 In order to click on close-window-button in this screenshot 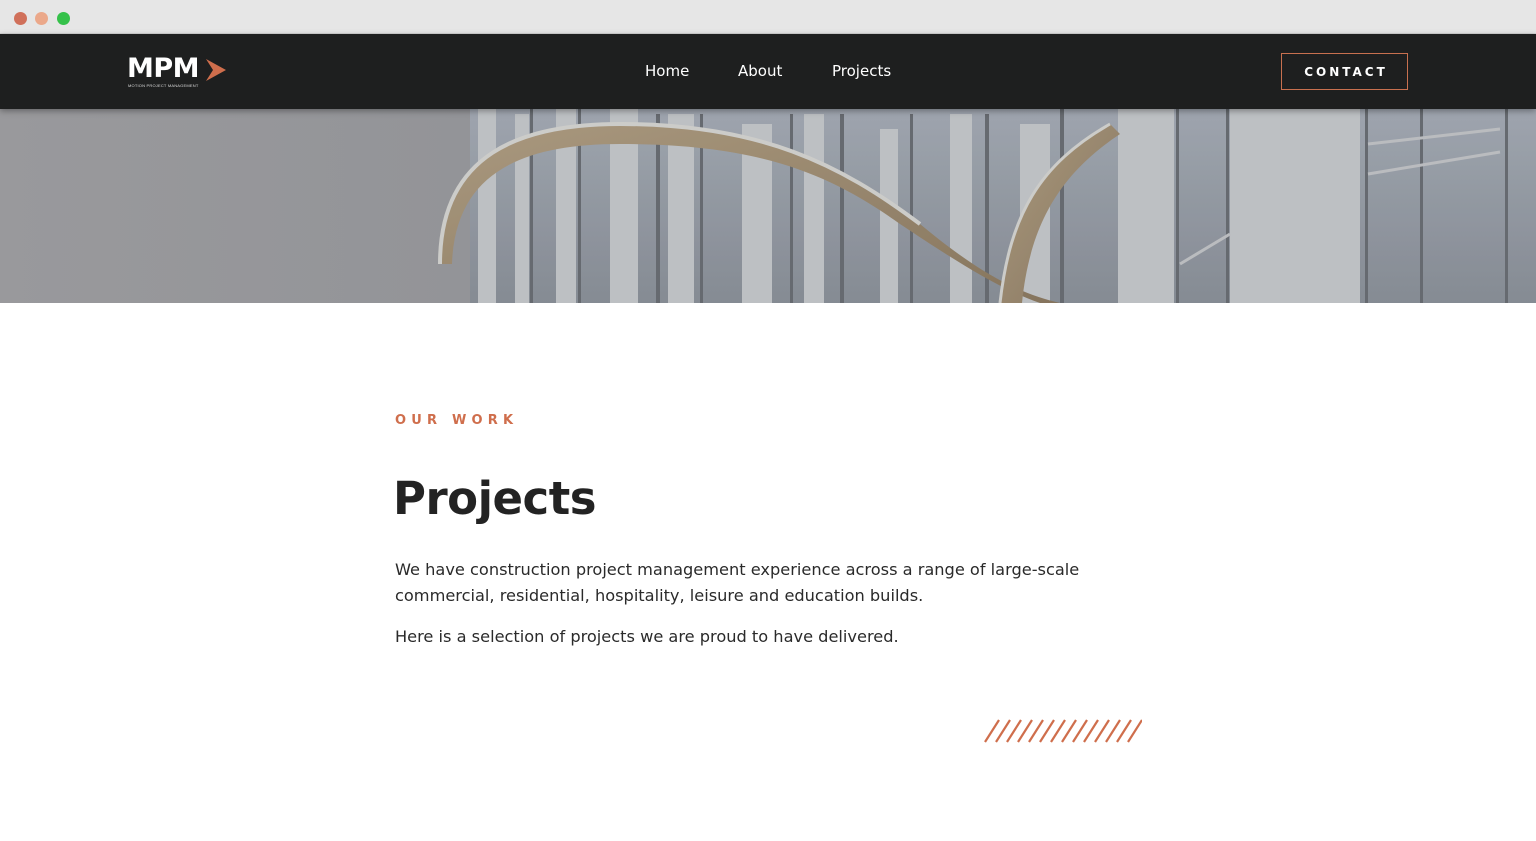, I will do `click(20, 18)`.